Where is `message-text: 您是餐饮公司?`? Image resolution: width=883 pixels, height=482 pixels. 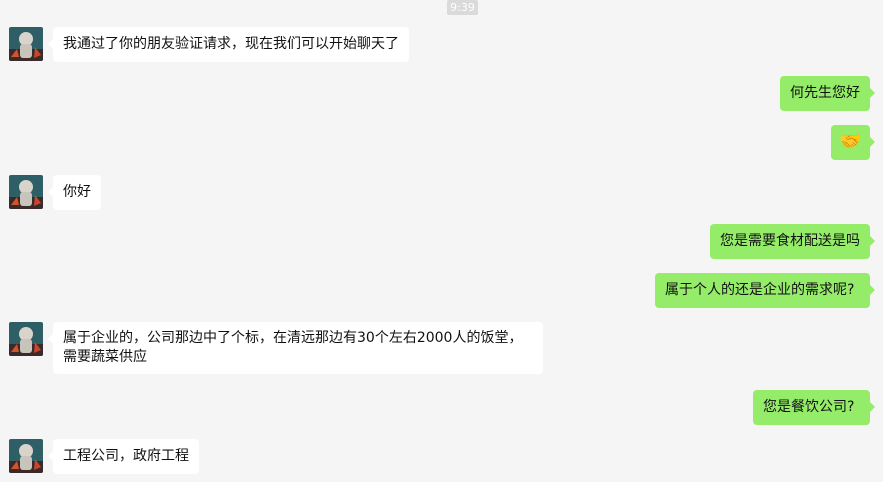
message-text: 您是餐饮公司? is located at coordinates (809, 407).